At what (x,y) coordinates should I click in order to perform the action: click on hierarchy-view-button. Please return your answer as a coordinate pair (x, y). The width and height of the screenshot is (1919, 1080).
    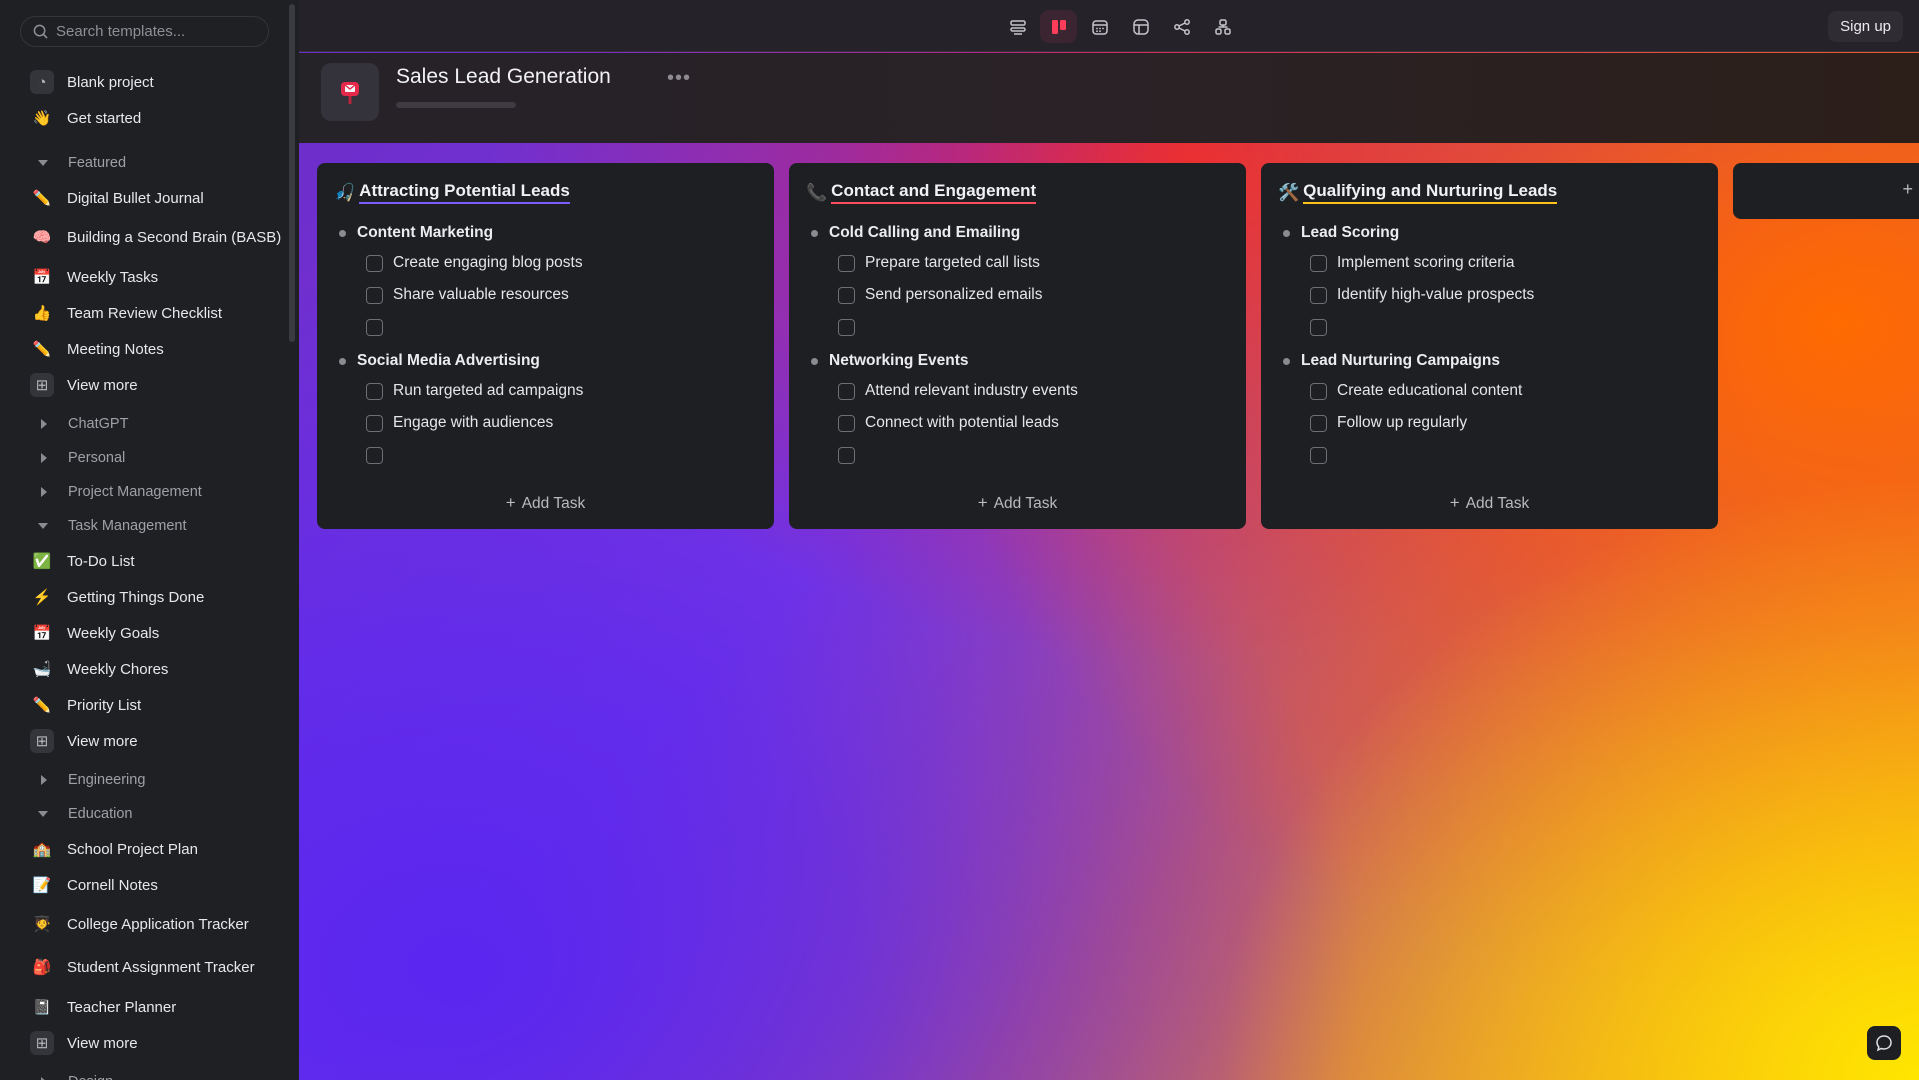
    Looking at the image, I should click on (1222, 26).